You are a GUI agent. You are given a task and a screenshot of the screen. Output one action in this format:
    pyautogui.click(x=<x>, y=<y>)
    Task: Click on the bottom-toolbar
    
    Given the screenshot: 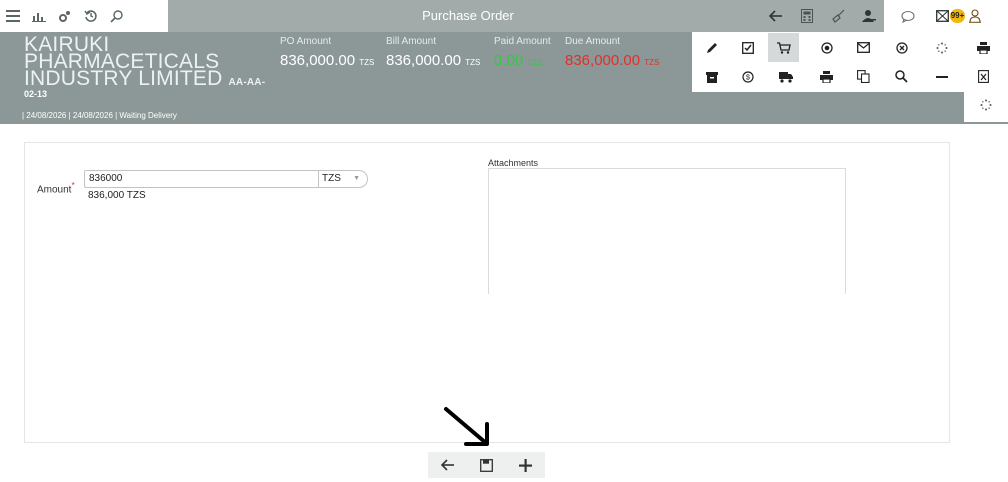 What is the action you would take?
    pyautogui.click(x=486, y=465)
    